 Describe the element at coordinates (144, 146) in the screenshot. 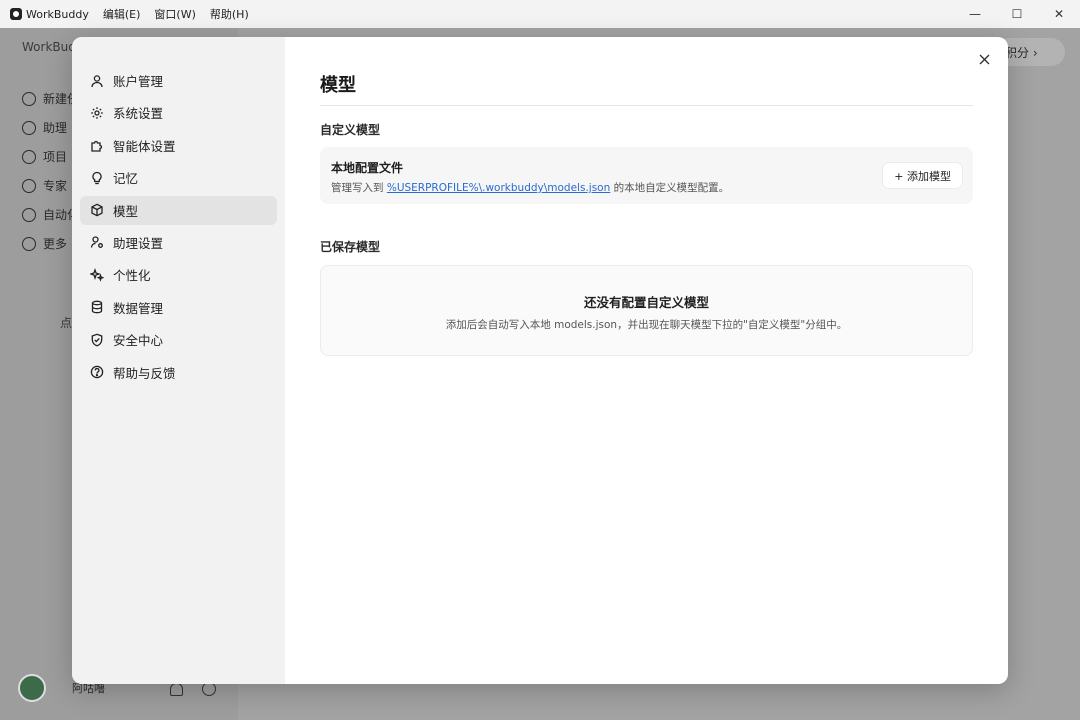

I see `settings-nav-label: 智能体设置` at that location.